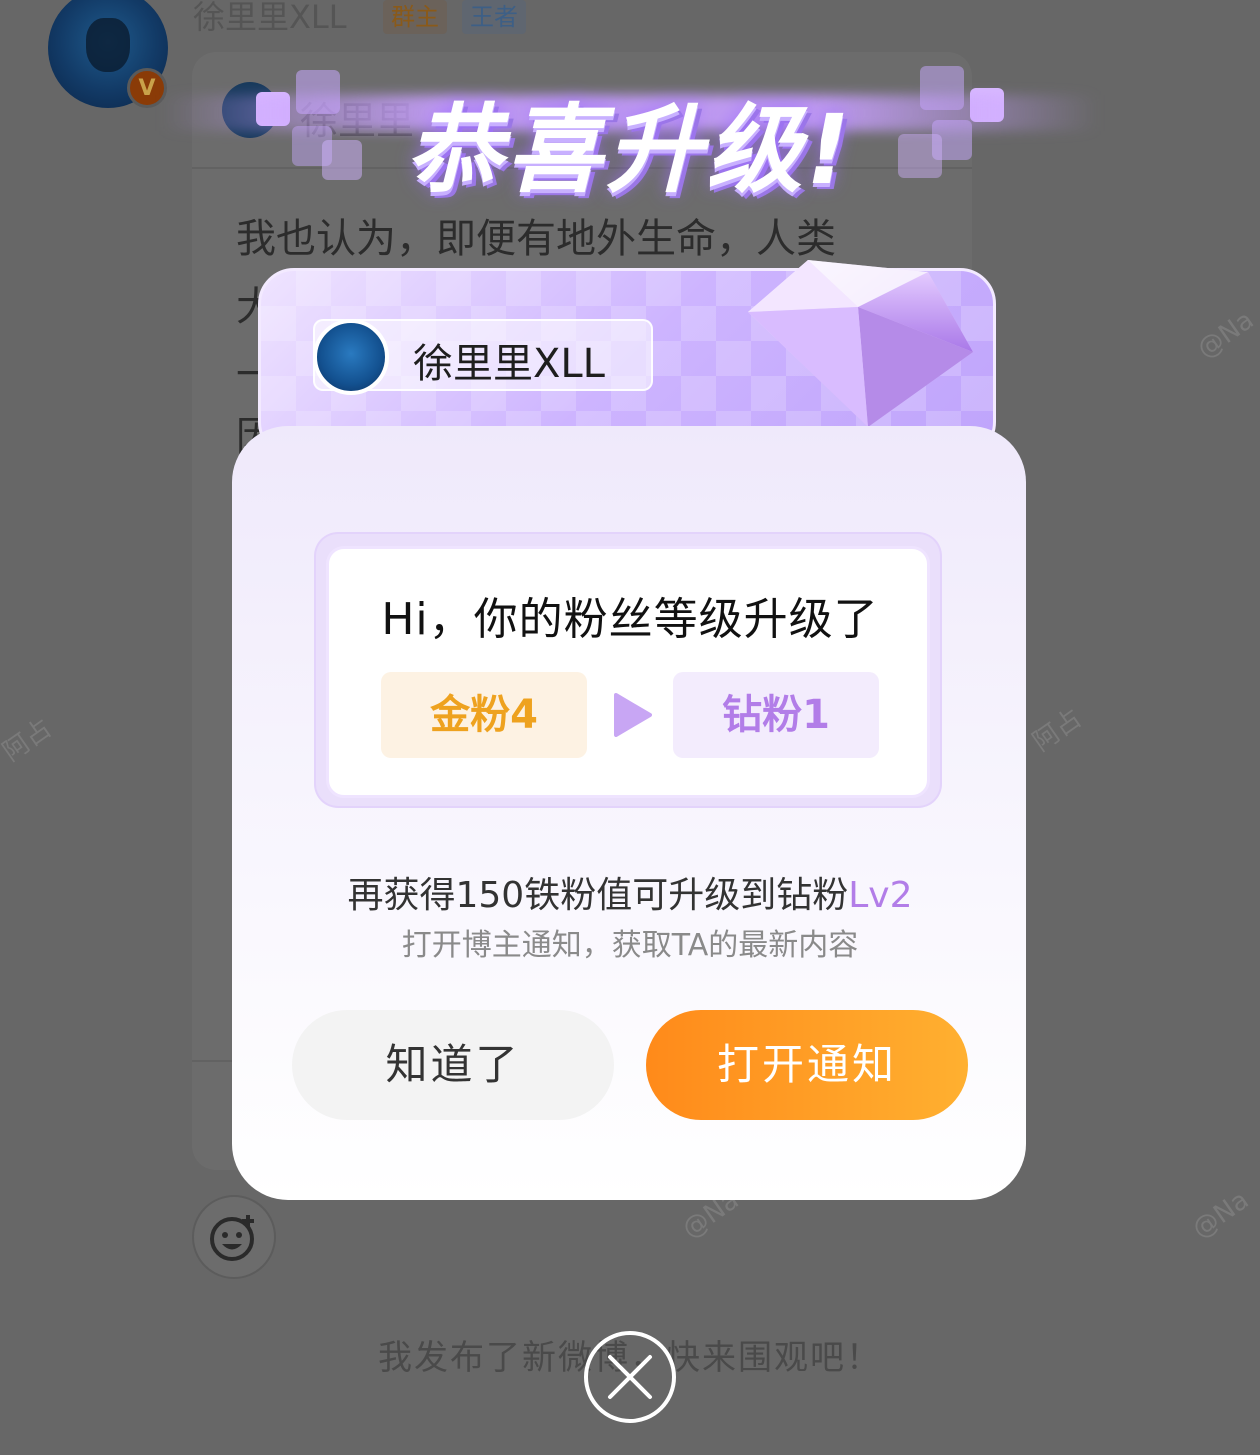 This screenshot has width=1260, height=1455. What do you see at coordinates (484, 715) in the screenshot?
I see `level-from-badge: 金粉4` at bounding box center [484, 715].